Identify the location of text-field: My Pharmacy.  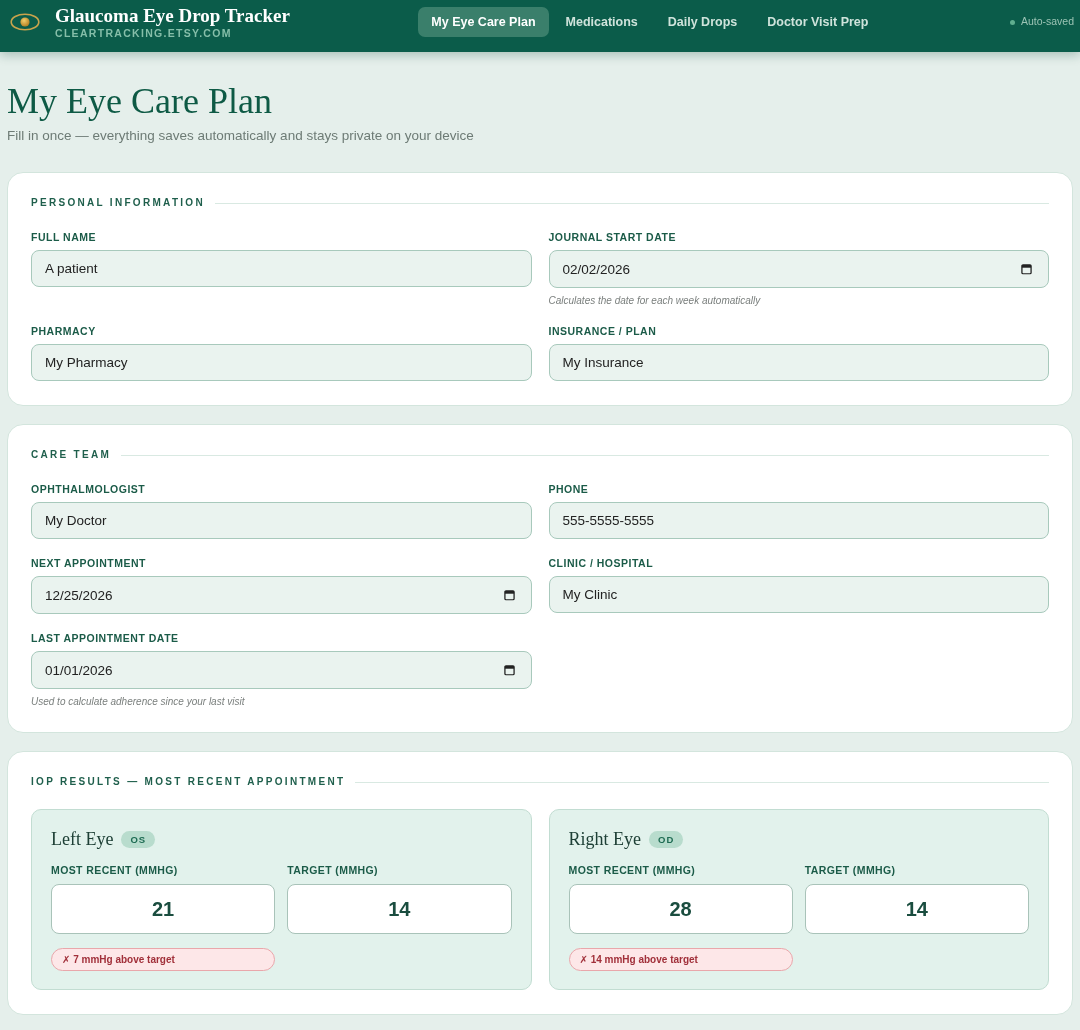
(281, 362).